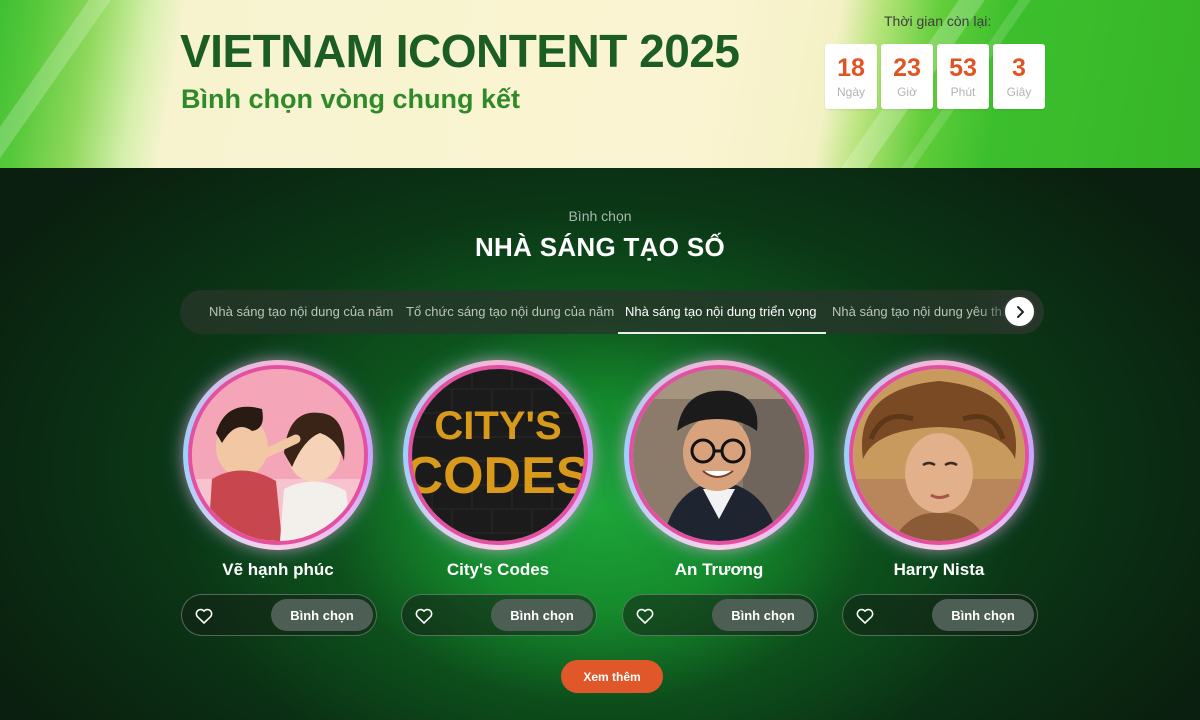 Image resolution: width=1200 pixels, height=720 pixels. I want to click on countdown-days: 18 Ngày, so click(851, 76).